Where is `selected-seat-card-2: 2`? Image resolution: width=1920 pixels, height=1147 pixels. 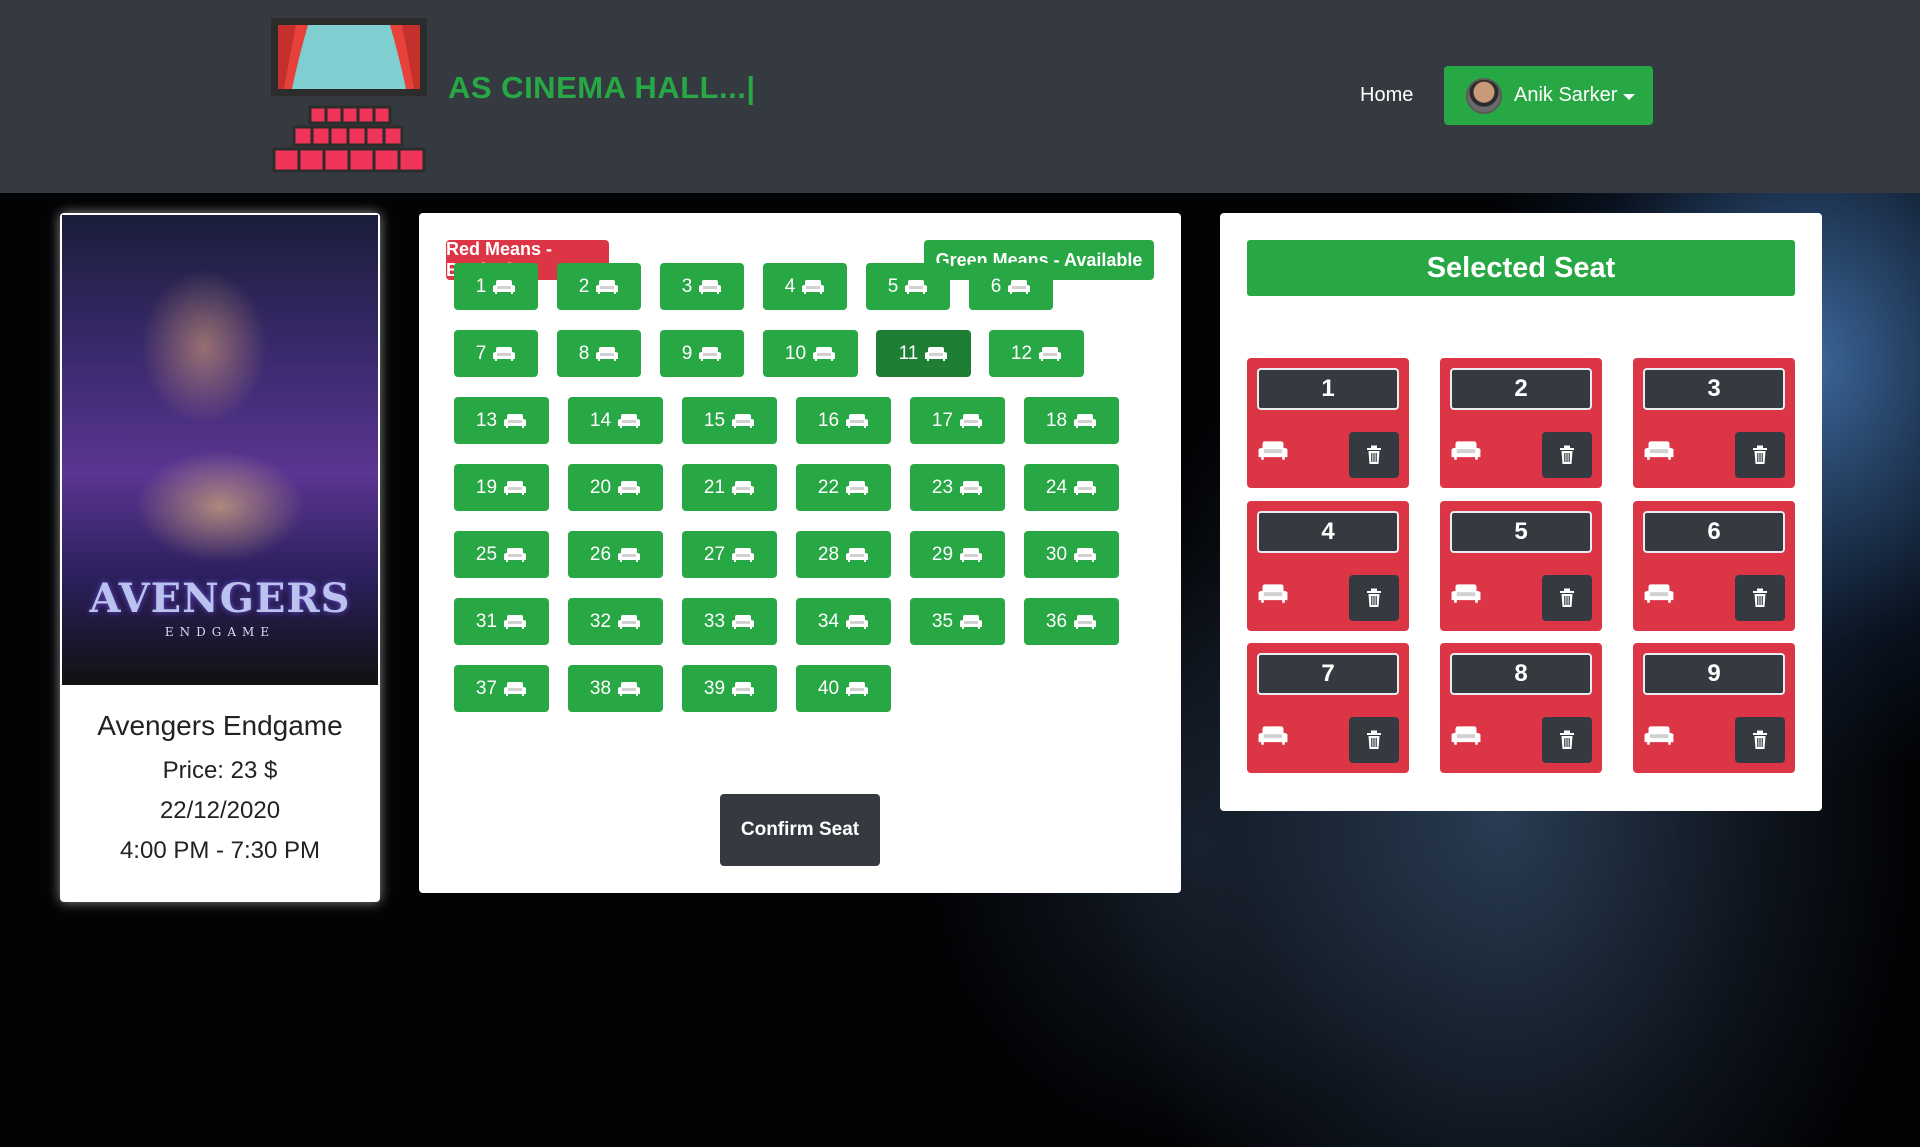
selected-seat-card-2: 2 is located at coordinates (1521, 423).